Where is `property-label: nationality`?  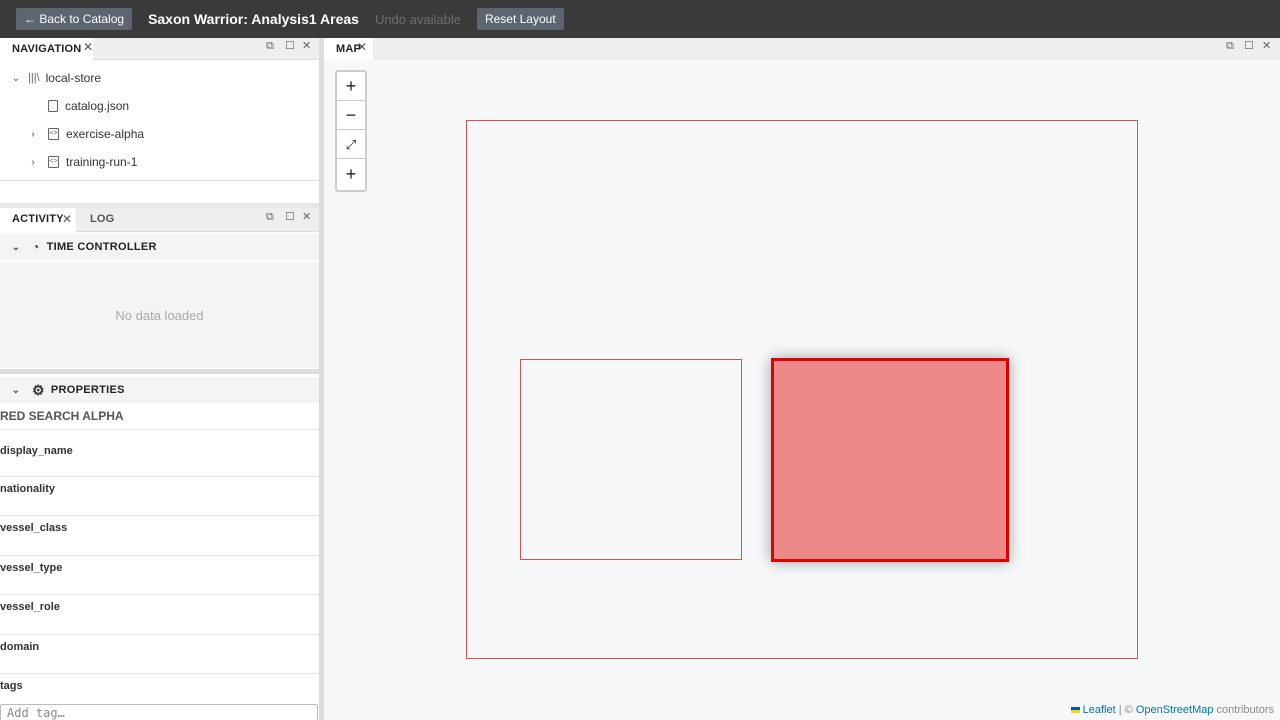 property-label: nationality is located at coordinates (28, 489).